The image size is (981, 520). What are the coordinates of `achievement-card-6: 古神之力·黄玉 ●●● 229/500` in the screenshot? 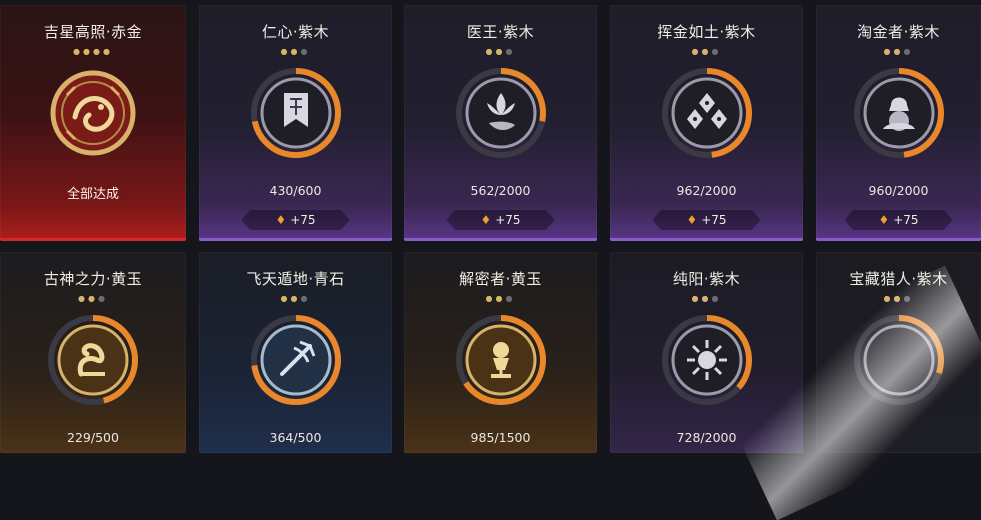 It's located at (93, 352).